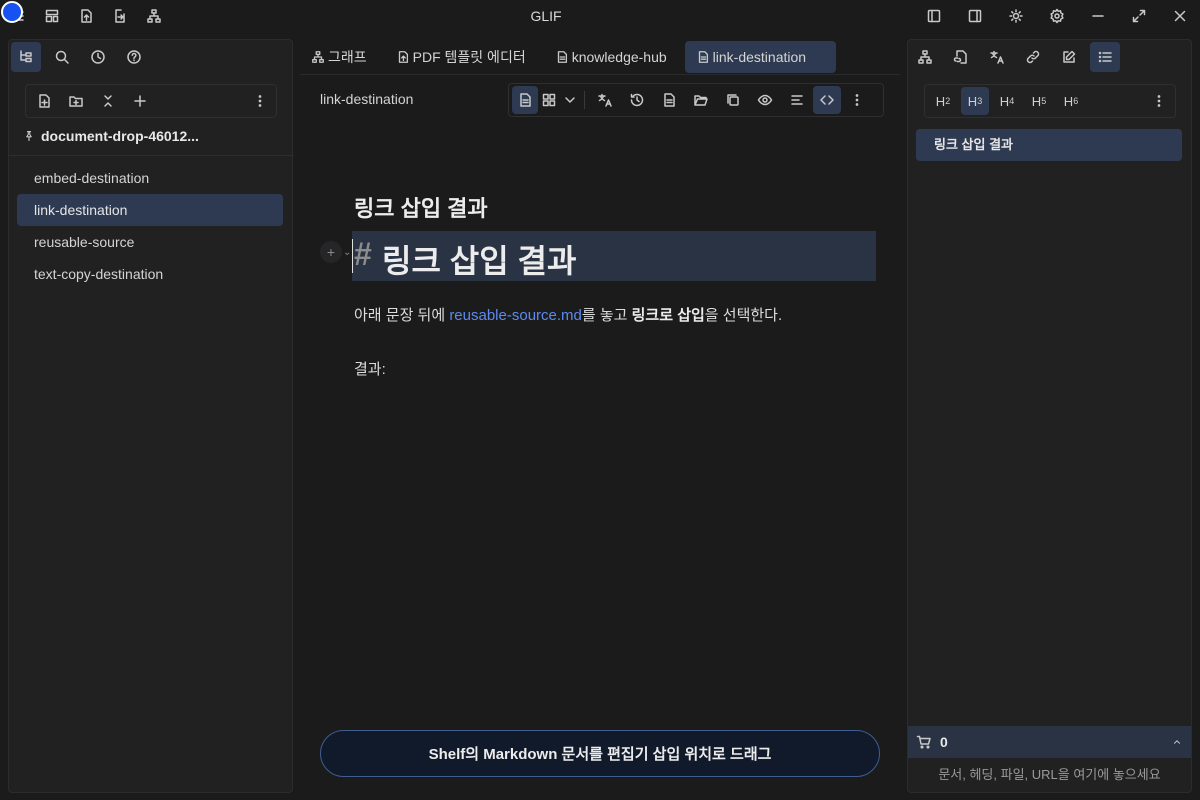 The width and height of the screenshot is (1200, 800). Describe the element at coordinates (62, 57) in the screenshot. I see `search-icon` at that location.